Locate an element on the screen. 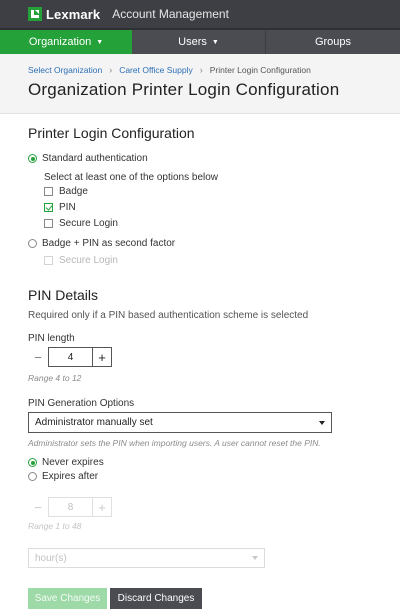  expiry-input: 8 is located at coordinates (70, 507).